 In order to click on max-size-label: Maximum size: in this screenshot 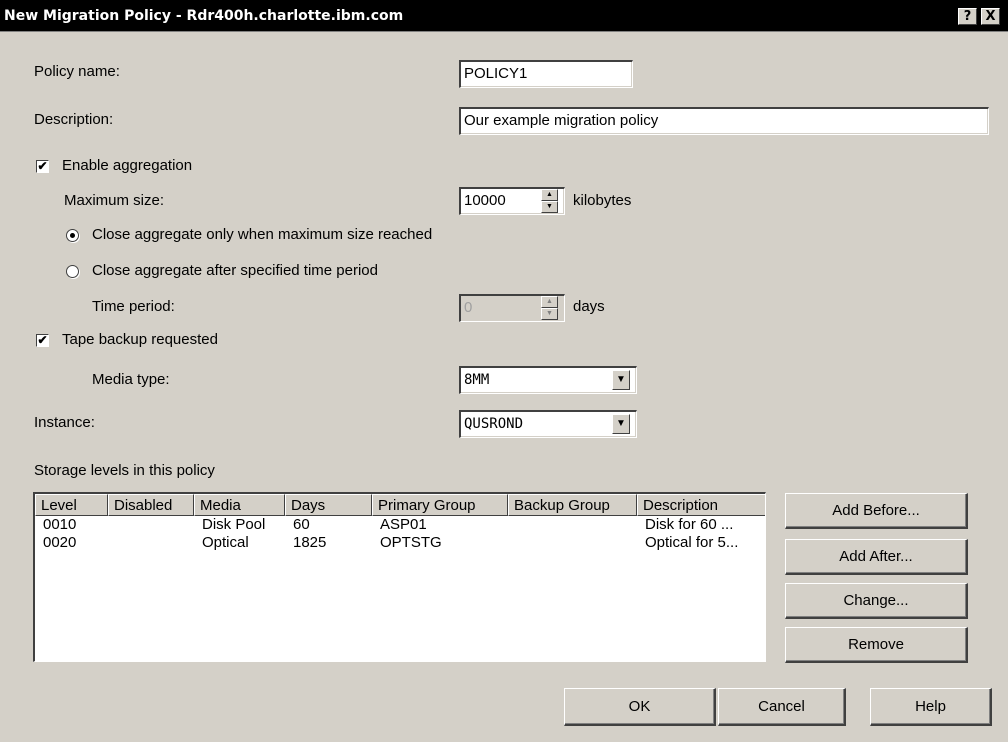, I will do `click(114, 200)`.